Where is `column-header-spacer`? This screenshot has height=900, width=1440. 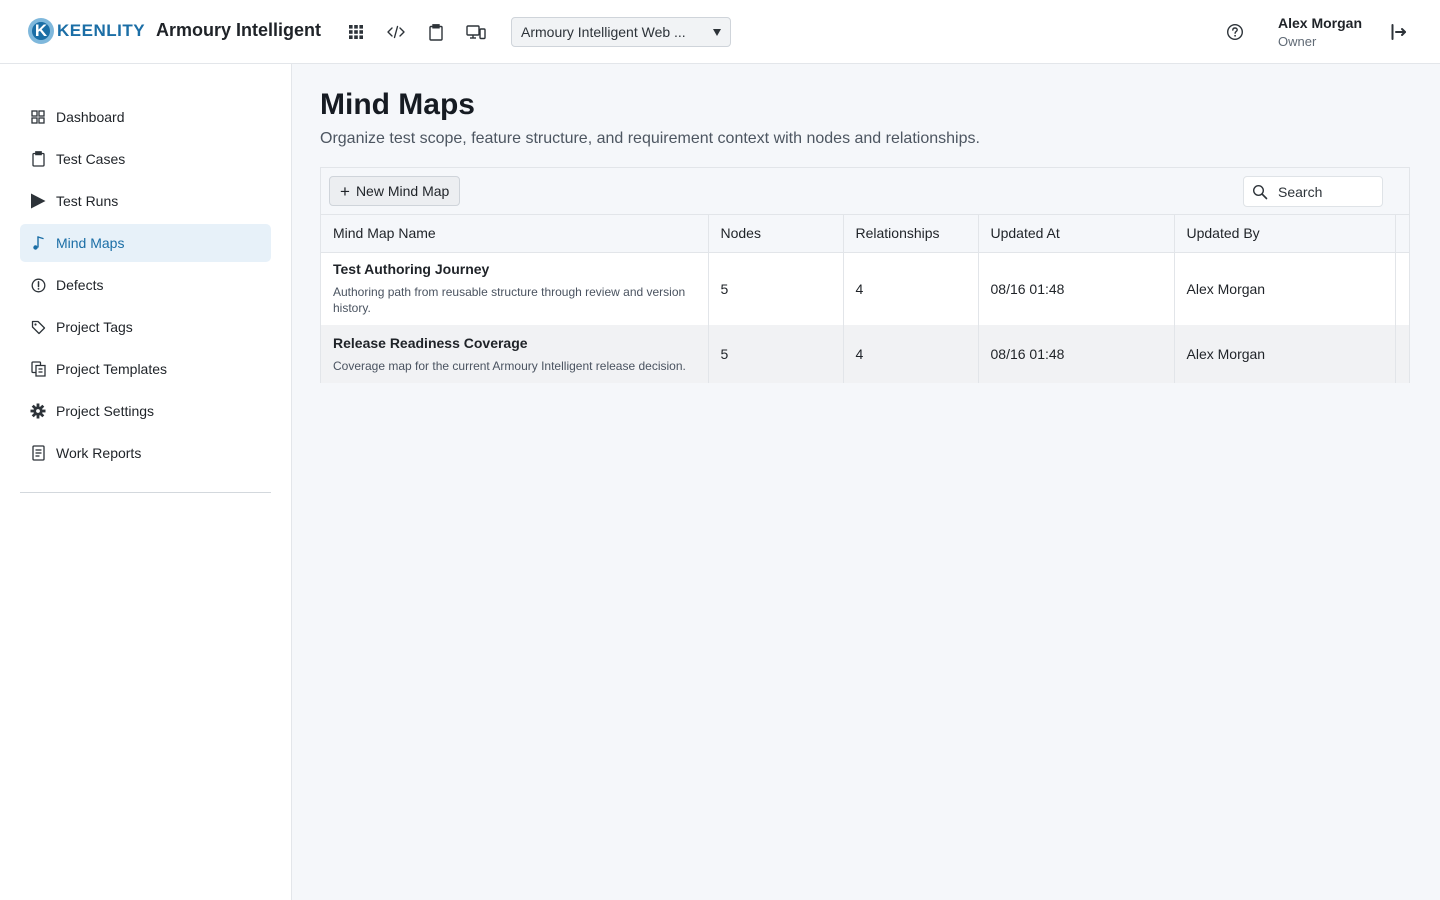
column-header-spacer is located at coordinates (1402, 234).